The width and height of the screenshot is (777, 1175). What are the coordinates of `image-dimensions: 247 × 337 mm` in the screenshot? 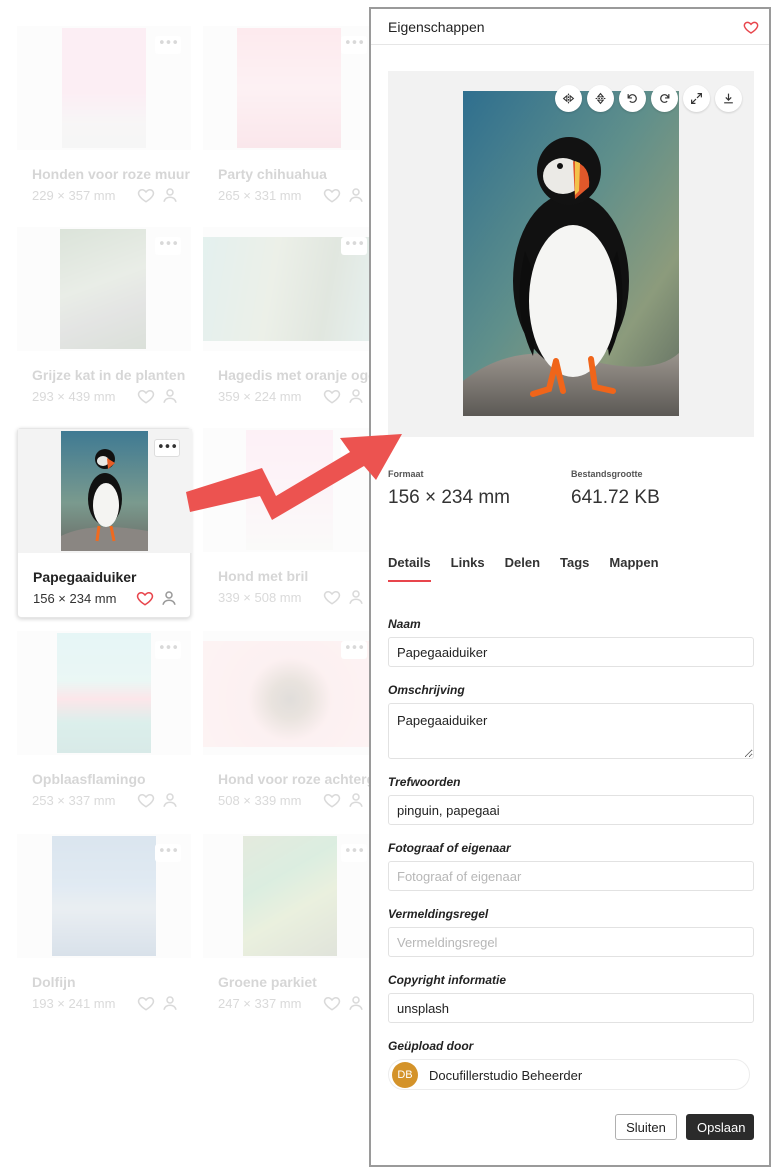 It's located at (260, 1003).